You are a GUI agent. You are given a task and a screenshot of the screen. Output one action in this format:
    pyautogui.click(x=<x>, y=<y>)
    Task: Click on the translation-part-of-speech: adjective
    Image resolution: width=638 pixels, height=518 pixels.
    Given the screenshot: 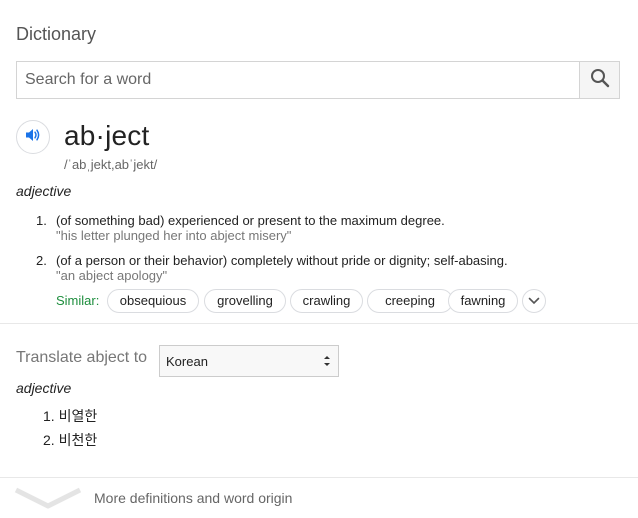 What is the action you would take?
    pyautogui.click(x=44, y=388)
    